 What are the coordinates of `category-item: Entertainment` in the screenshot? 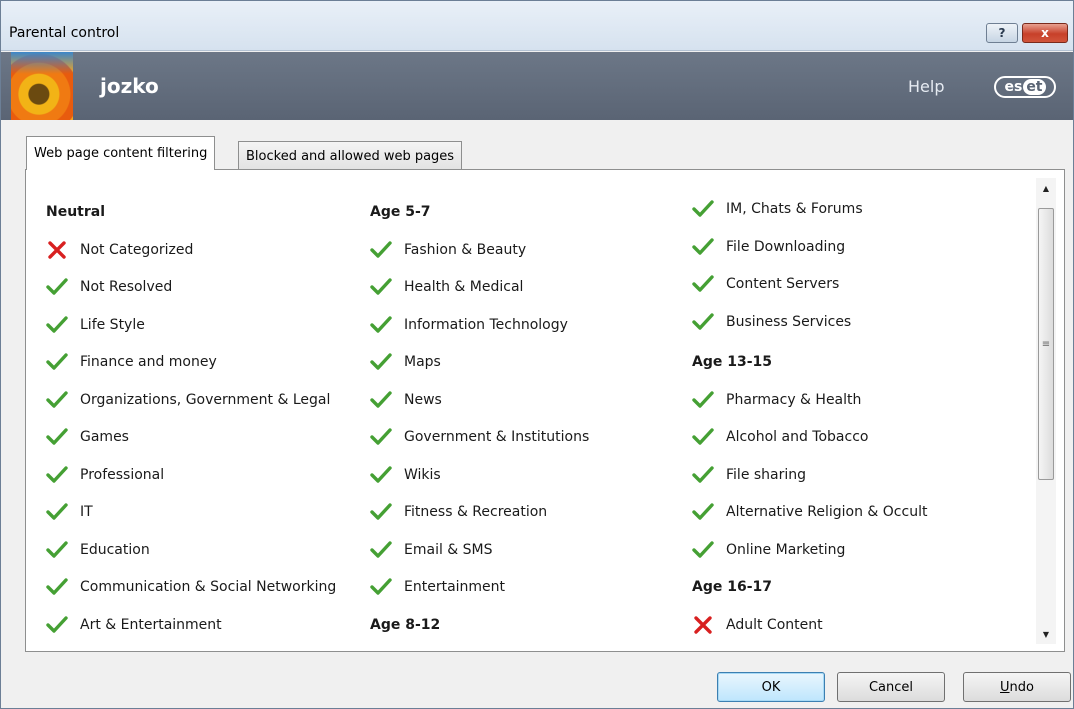 It's located at (437, 587).